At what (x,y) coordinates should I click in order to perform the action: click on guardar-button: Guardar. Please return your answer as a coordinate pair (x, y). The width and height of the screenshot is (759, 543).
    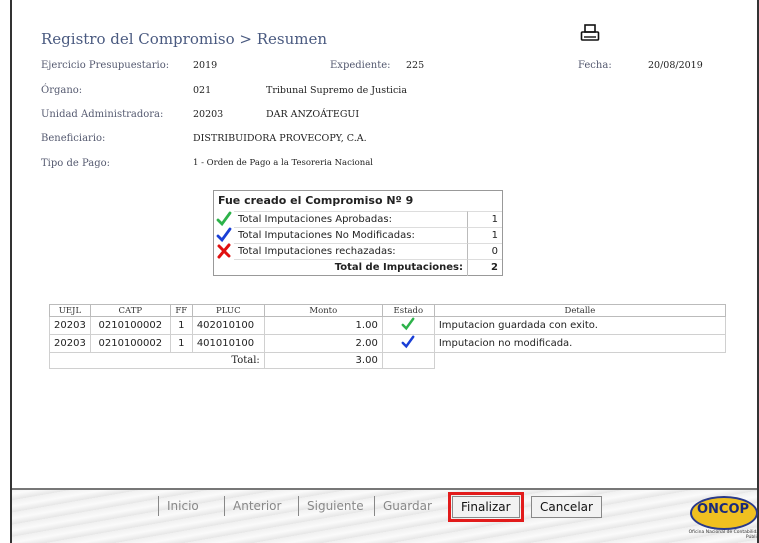
    Looking at the image, I should click on (407, 506).